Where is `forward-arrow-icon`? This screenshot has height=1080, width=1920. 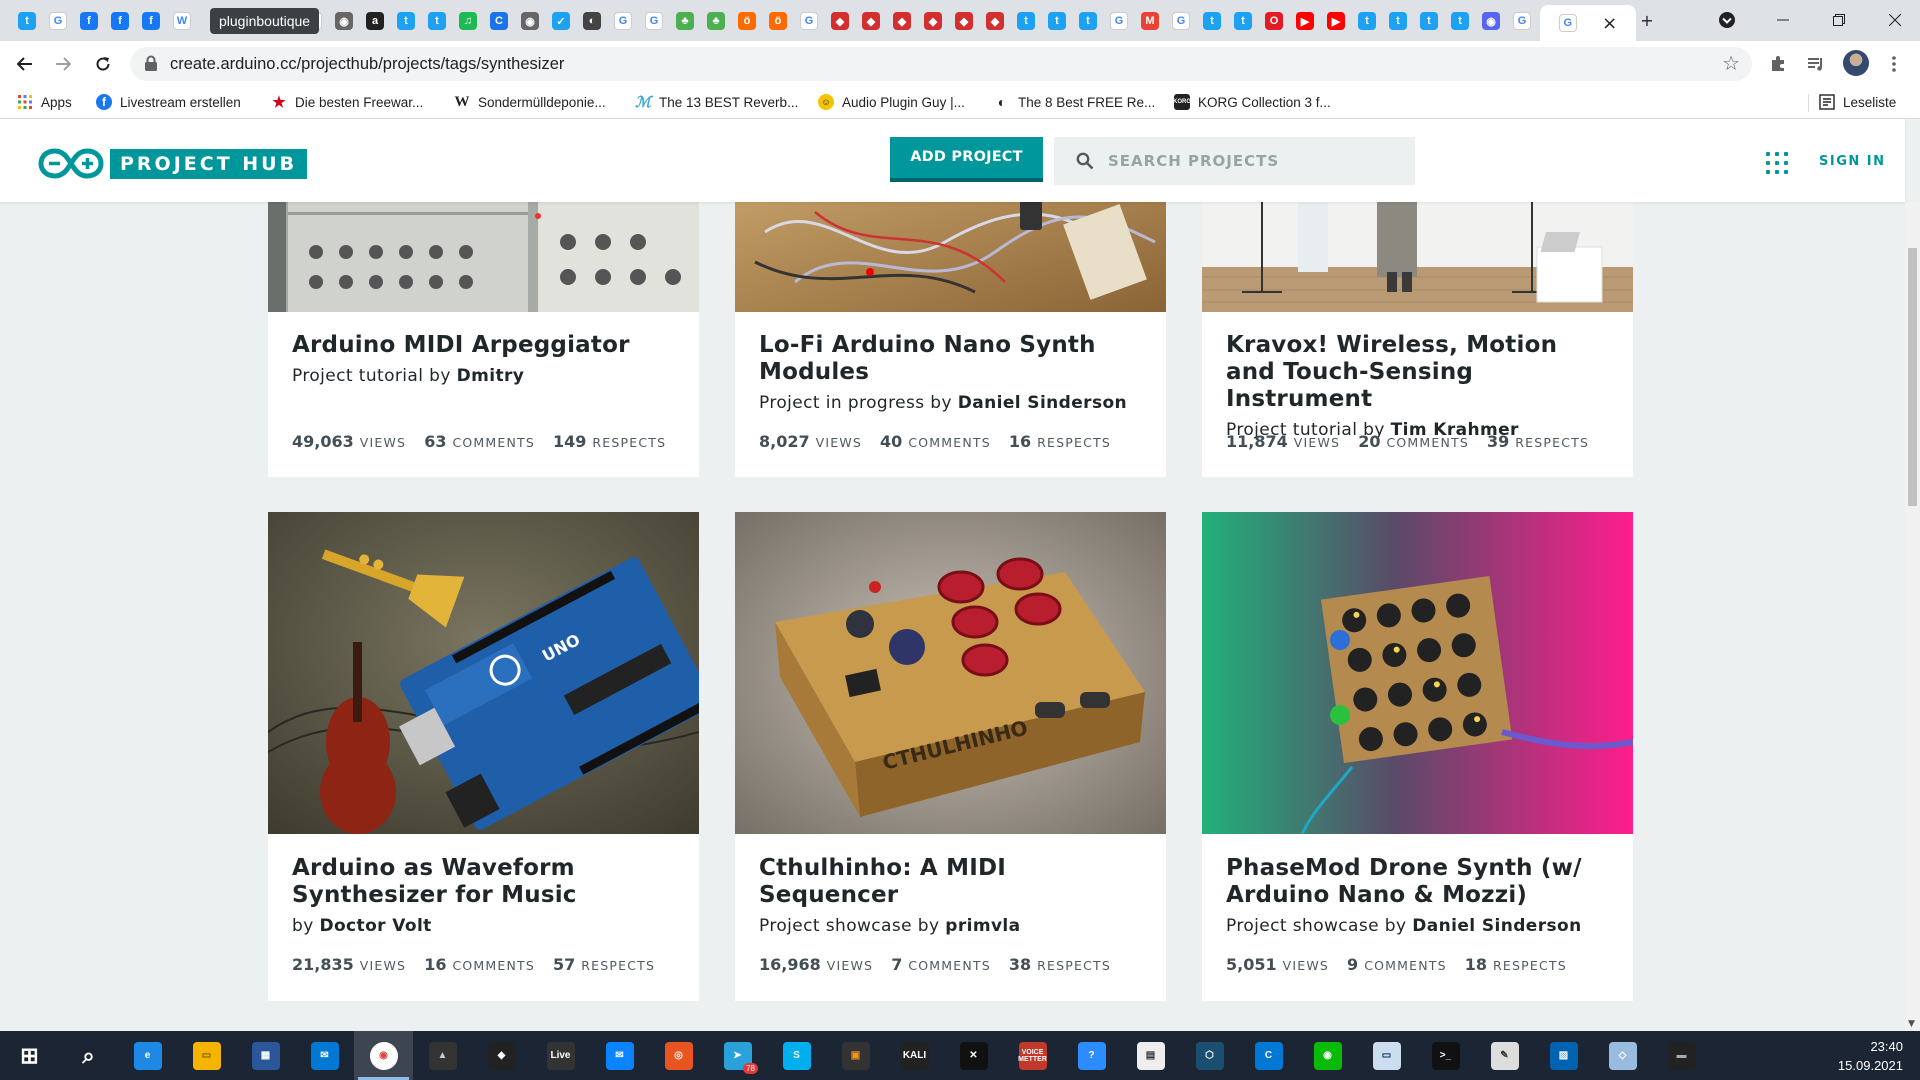
forward-arrow-icon is located at coordinates (63, 64).